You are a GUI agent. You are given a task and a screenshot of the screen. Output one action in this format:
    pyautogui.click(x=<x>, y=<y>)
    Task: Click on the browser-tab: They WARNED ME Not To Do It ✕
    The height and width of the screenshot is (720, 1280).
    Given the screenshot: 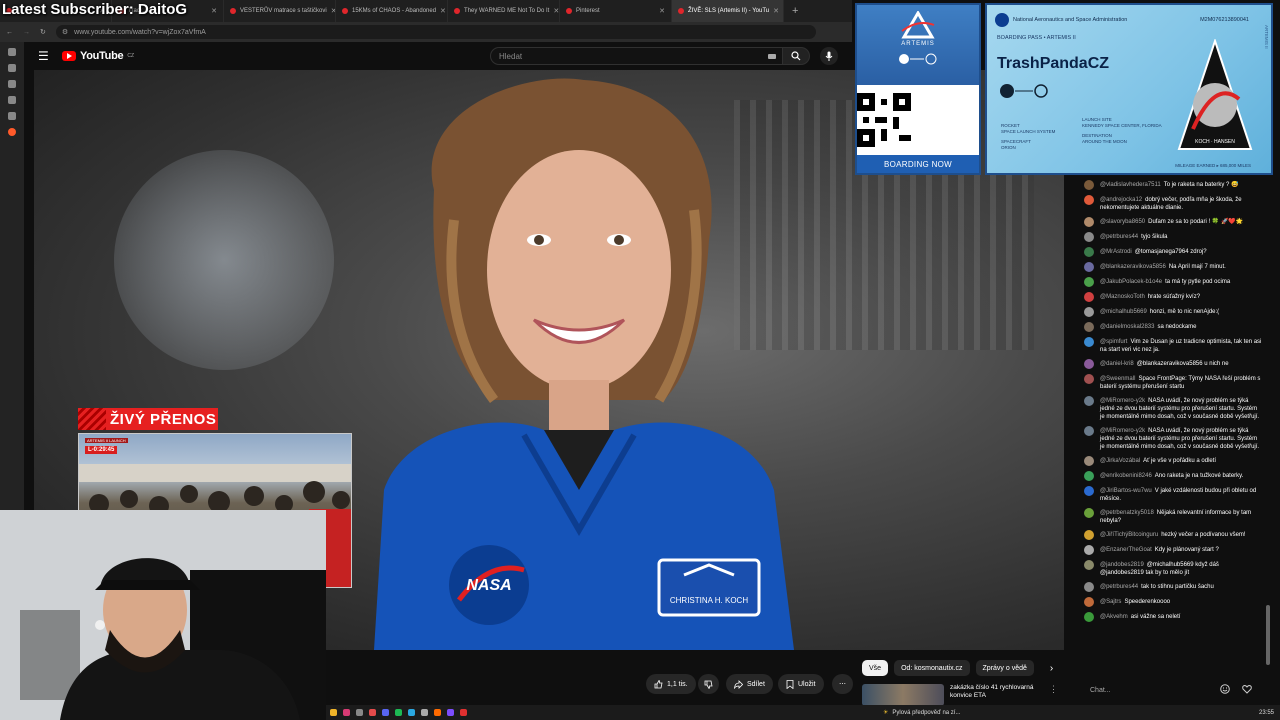 What is the action you would take?
    pyautogui.click(x=504, y=11)
    